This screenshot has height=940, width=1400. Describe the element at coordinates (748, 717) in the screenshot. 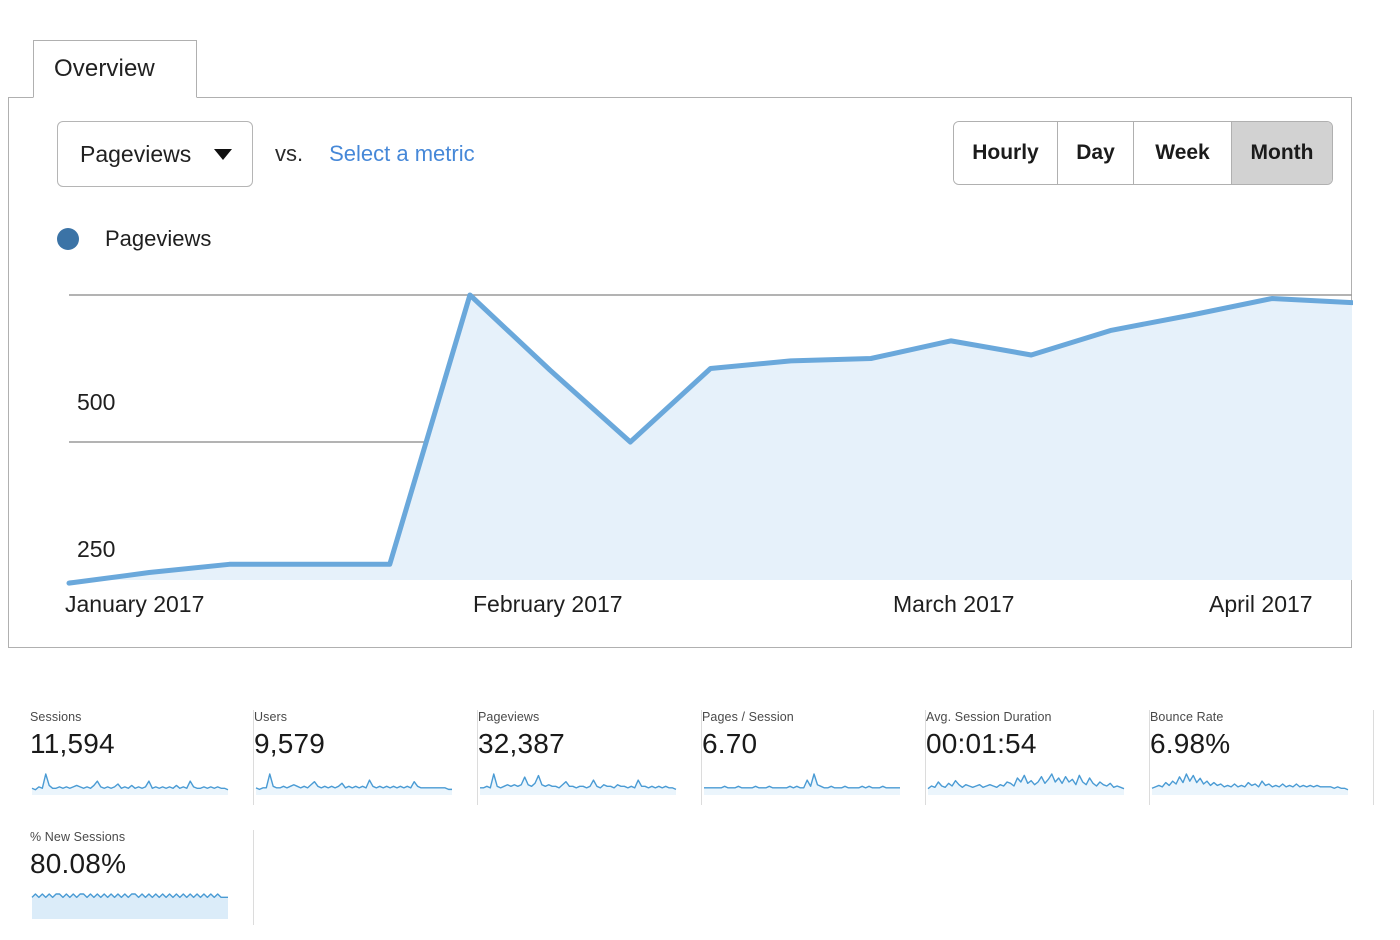

I see `metric-card-title: Pages / Session` at that location.